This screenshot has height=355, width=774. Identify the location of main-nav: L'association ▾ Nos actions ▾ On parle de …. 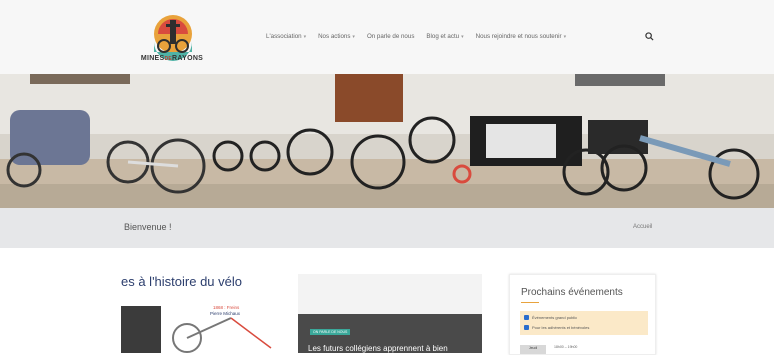
(422, 36).